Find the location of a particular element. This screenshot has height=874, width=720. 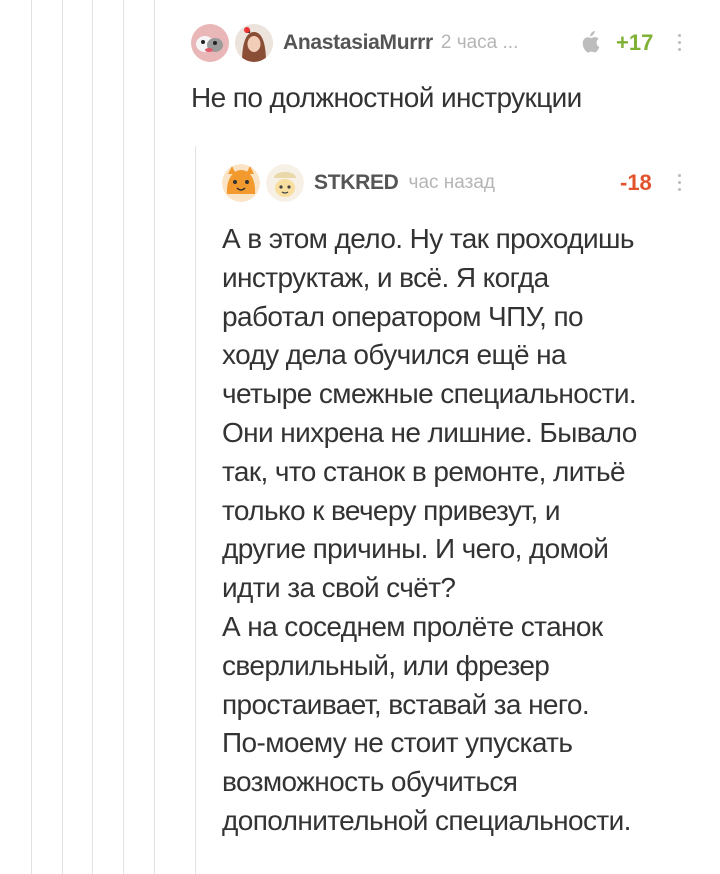

comment-rating: +17 is located at coordinates (635, 42).